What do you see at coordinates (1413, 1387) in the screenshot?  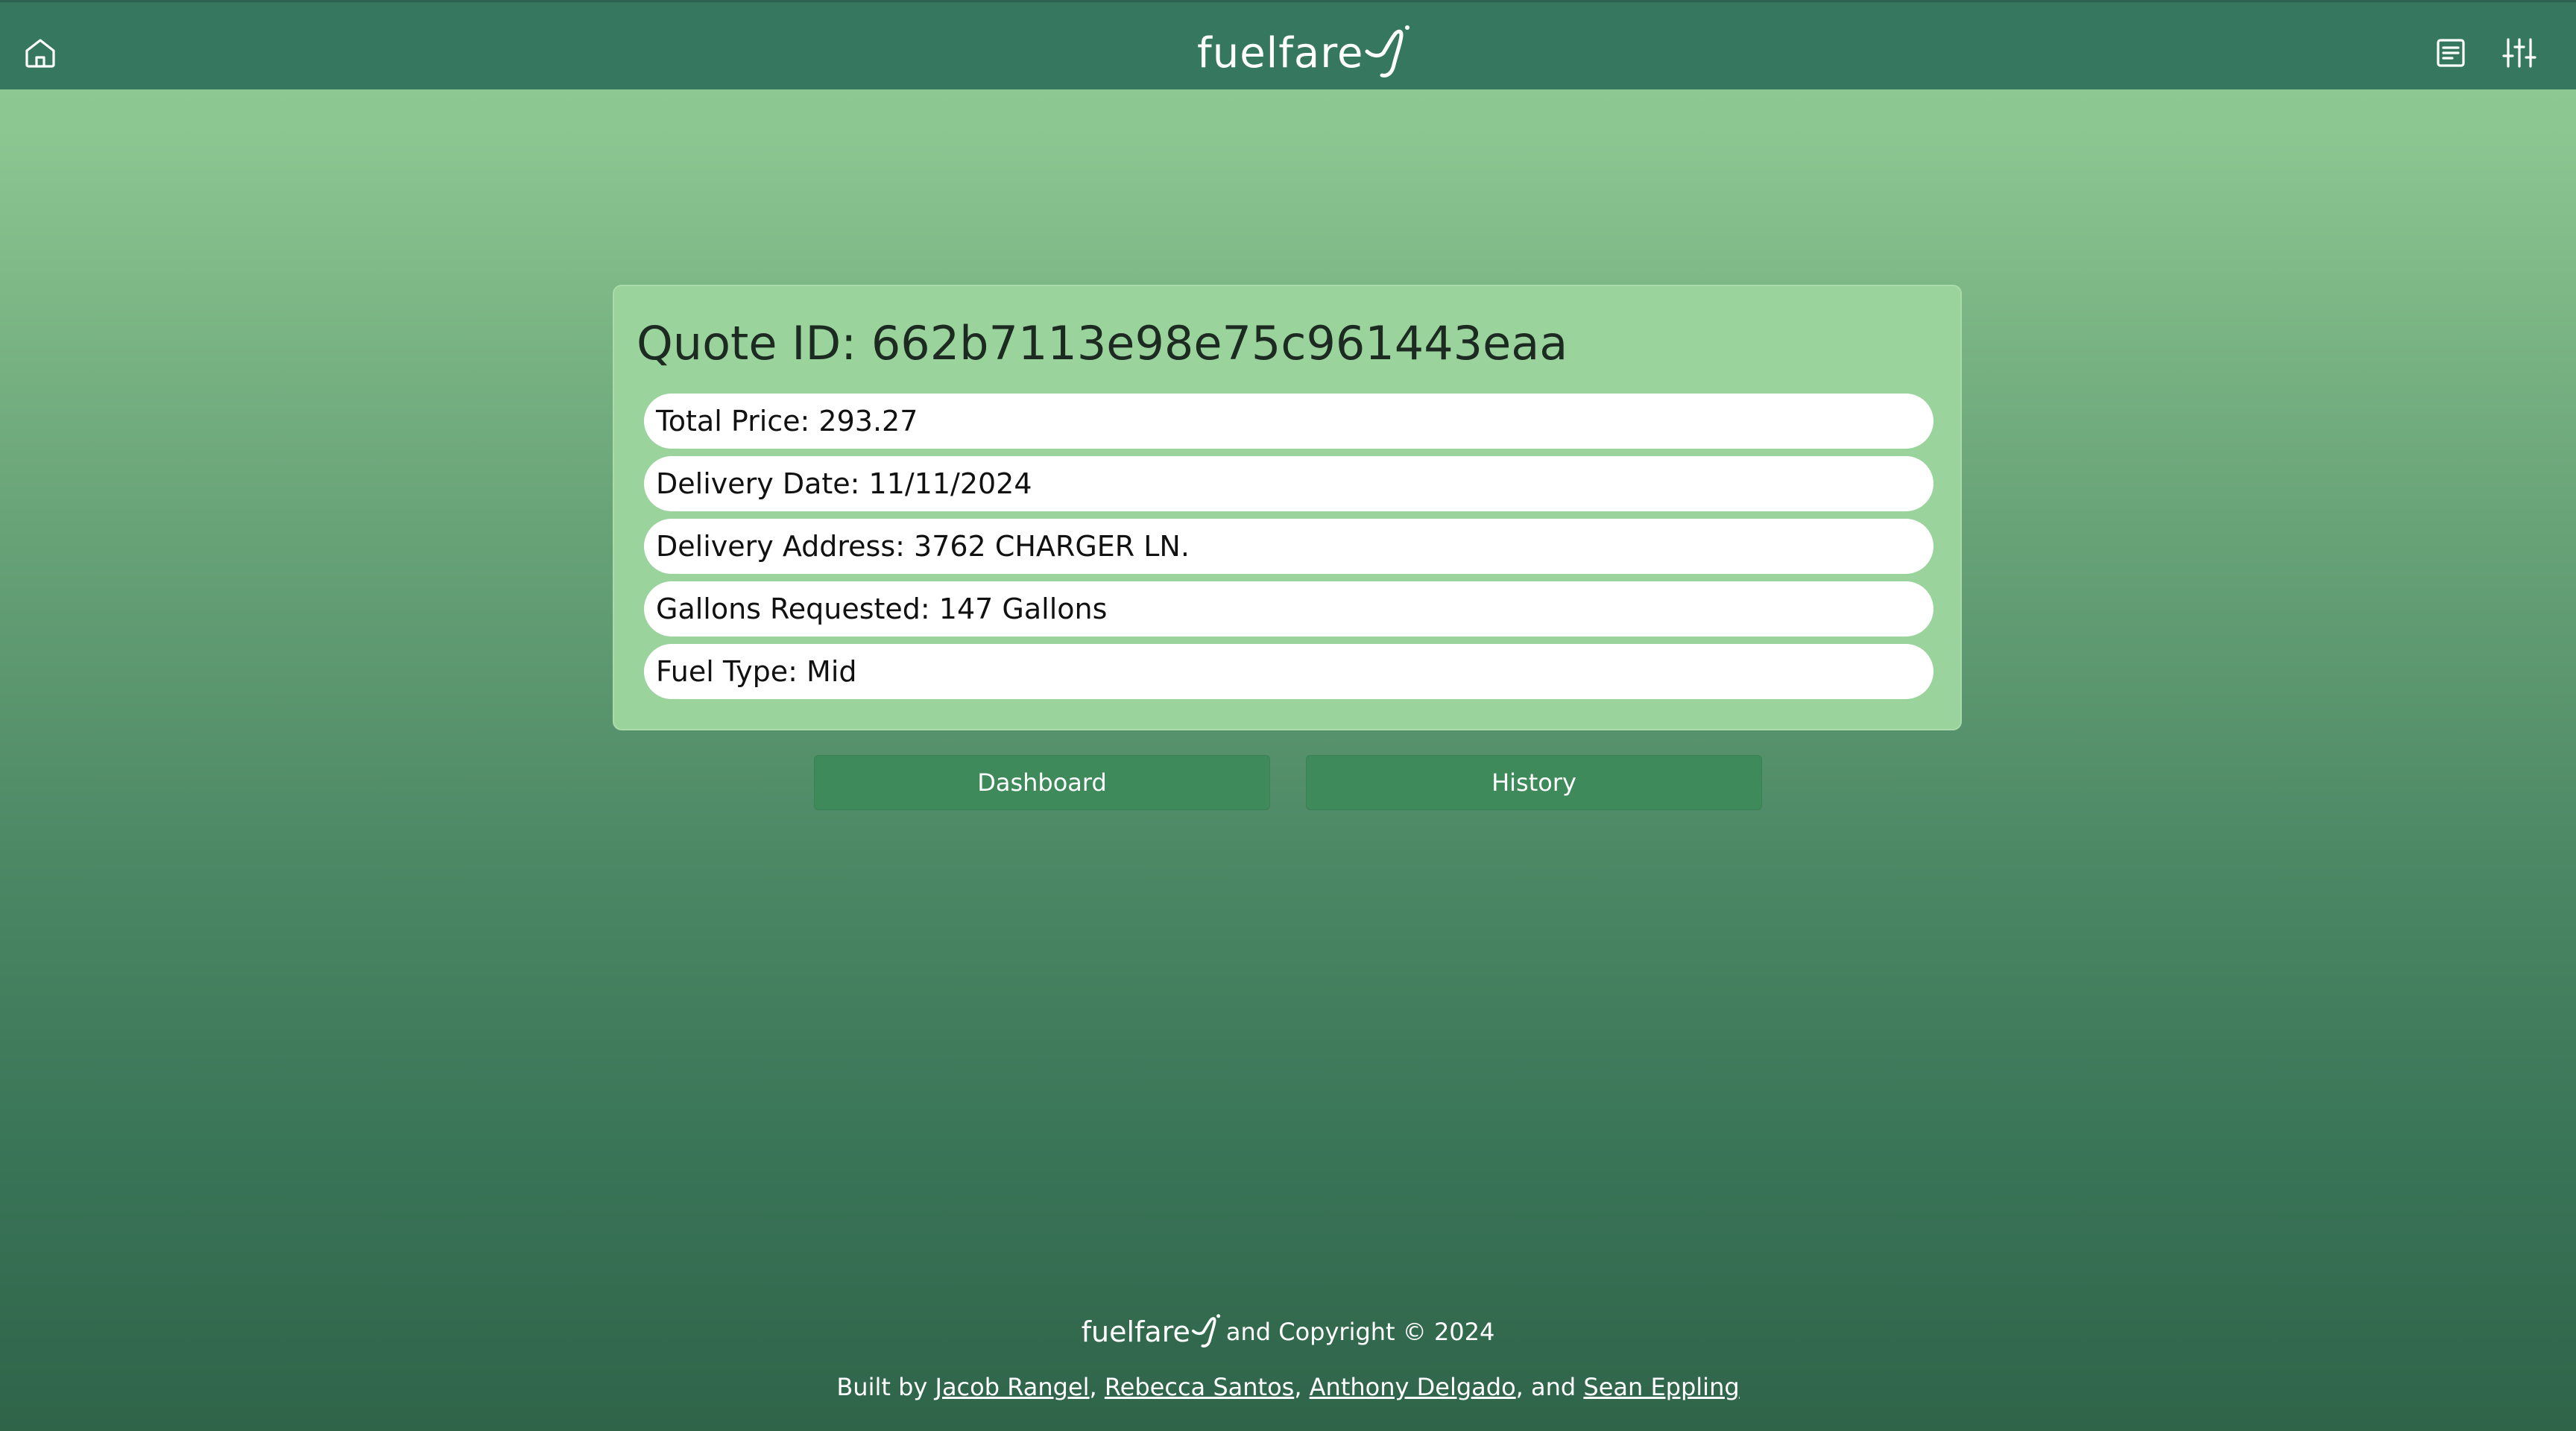 I see `author-link-anthony-delgado: Anthony Delgado` at bounding box center [1413, 1387].